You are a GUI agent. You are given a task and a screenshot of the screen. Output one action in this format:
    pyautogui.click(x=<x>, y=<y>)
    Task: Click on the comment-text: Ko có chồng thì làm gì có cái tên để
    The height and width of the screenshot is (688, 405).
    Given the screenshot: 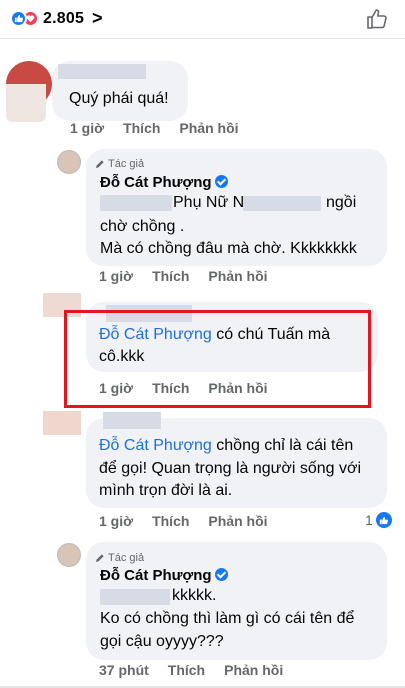 What is the action you would take?
    pyautogui.click(x=227, y=618)
    